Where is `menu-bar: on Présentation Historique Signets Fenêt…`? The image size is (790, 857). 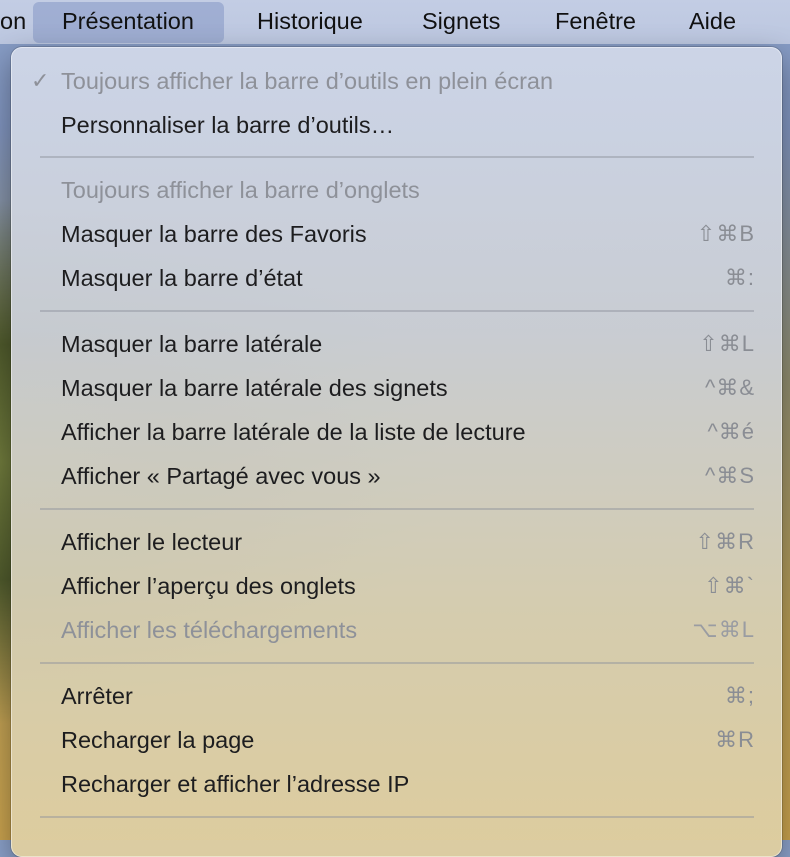
menu-bar: on Présentation Historique Signets Fenêt… is located at coordinates (395, 22).